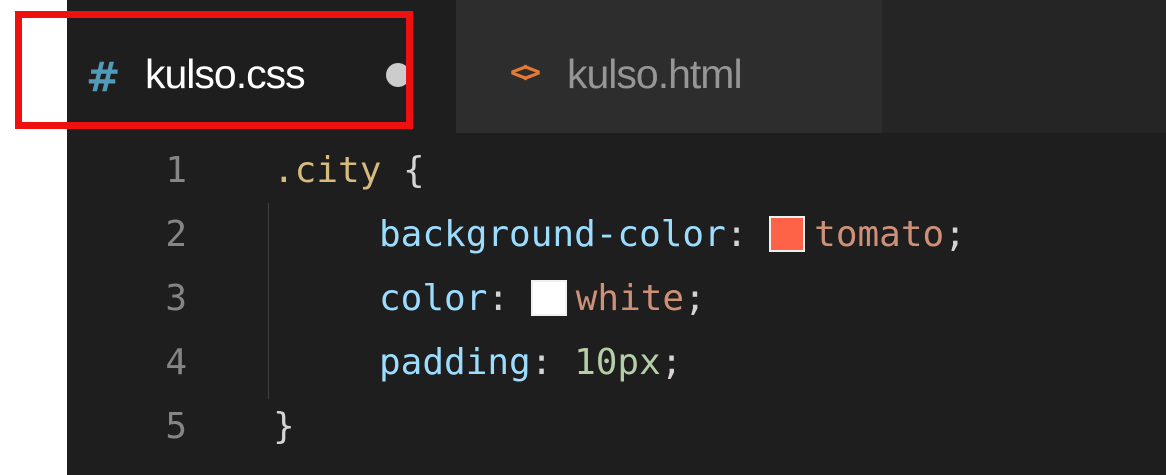 The width and height of the screenshot is (1166, 475). I want to click on tab-label: kulso.css, so click(225, 74).